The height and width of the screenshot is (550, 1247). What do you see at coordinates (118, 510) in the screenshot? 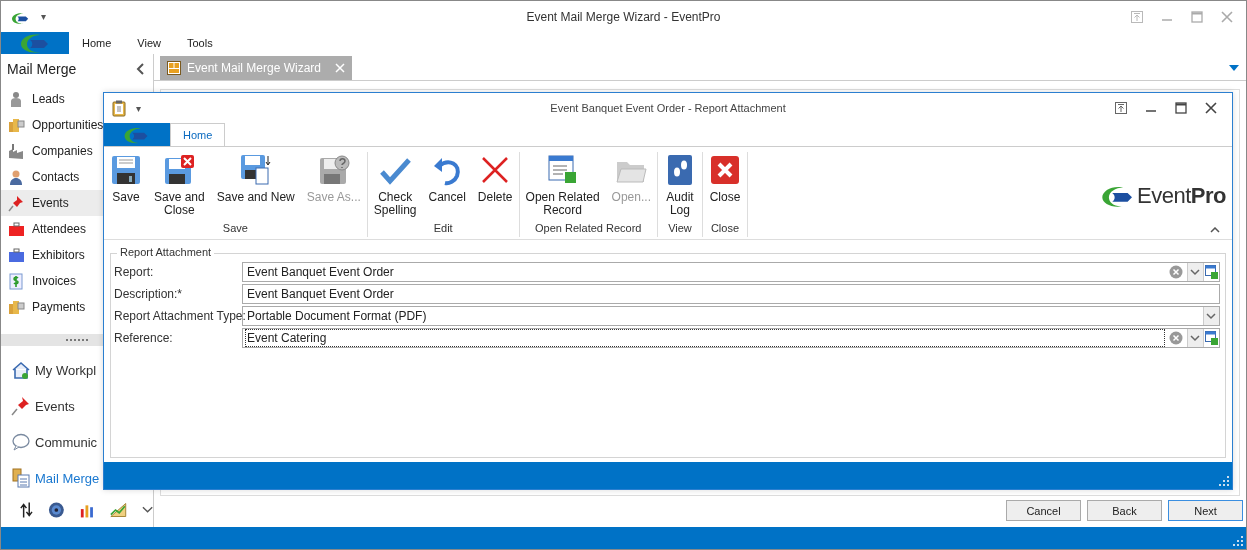
I see `line-chart-icon` at bounding box center [118, 510].